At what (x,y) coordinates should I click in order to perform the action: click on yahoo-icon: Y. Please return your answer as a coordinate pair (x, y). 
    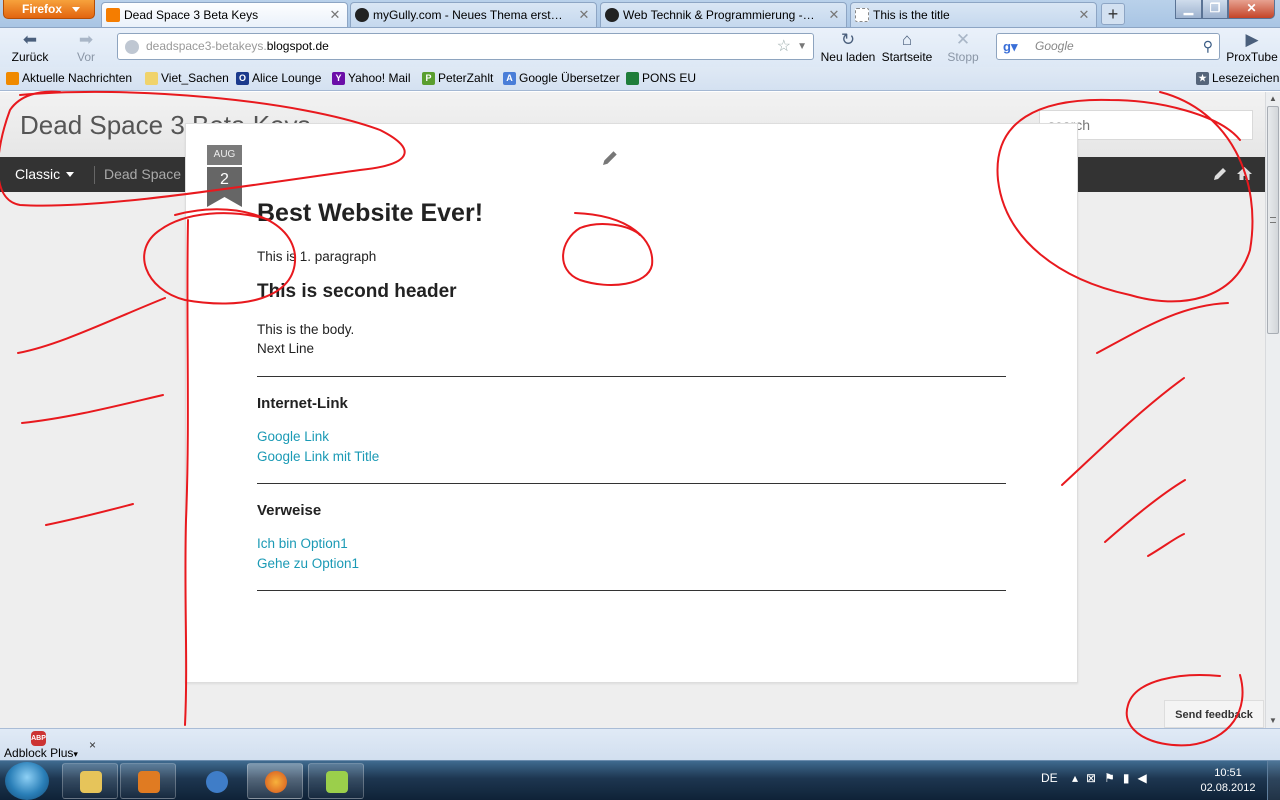
    Looking at the image, I should click on (338, 78).